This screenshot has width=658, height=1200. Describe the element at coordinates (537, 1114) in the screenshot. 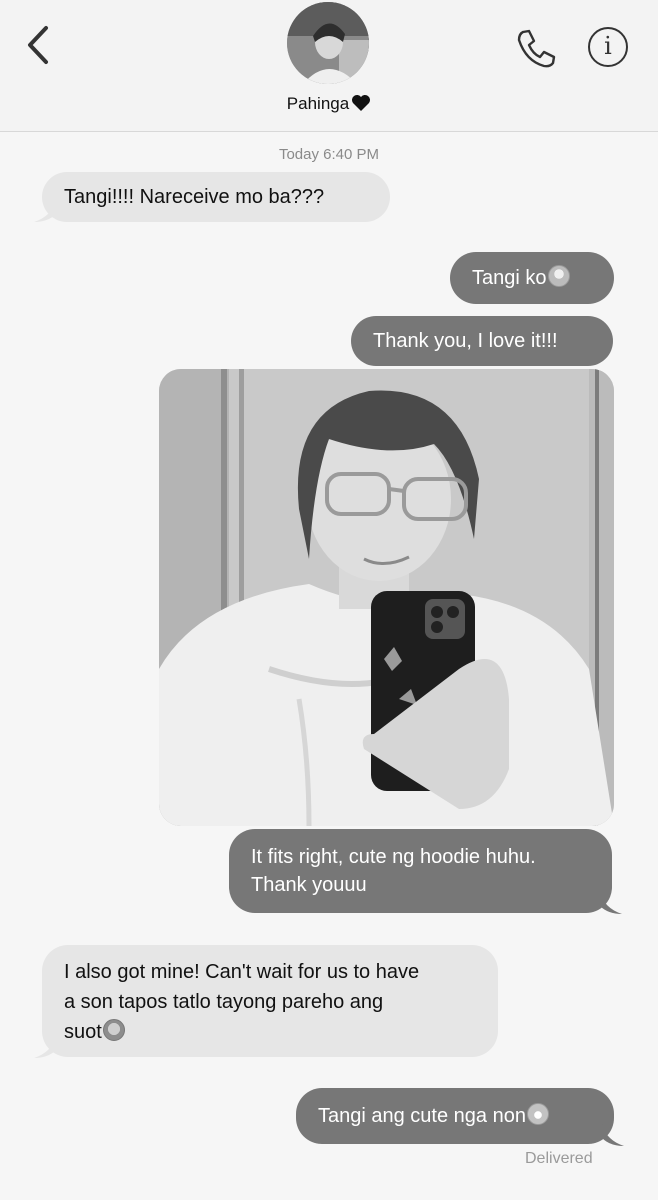

I see `grinning-squinting-face-icon` at that location.